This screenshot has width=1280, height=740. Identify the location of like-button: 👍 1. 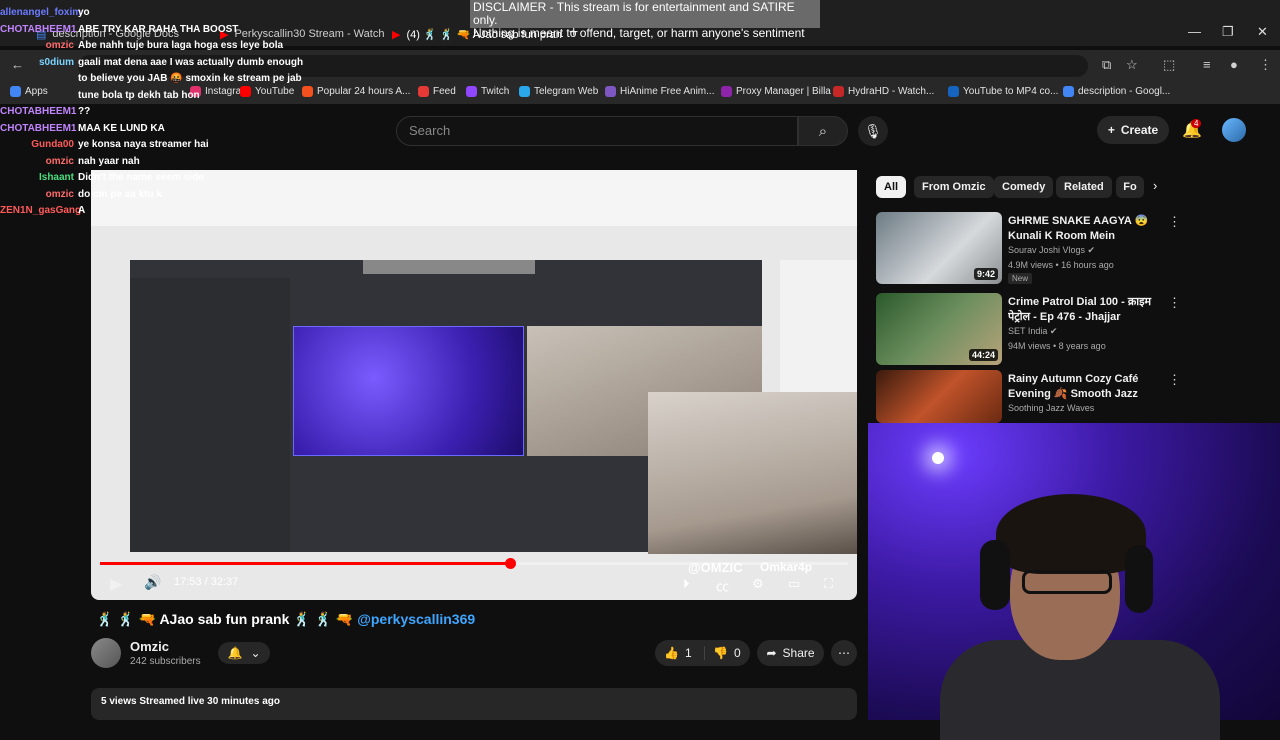
(680, 653).